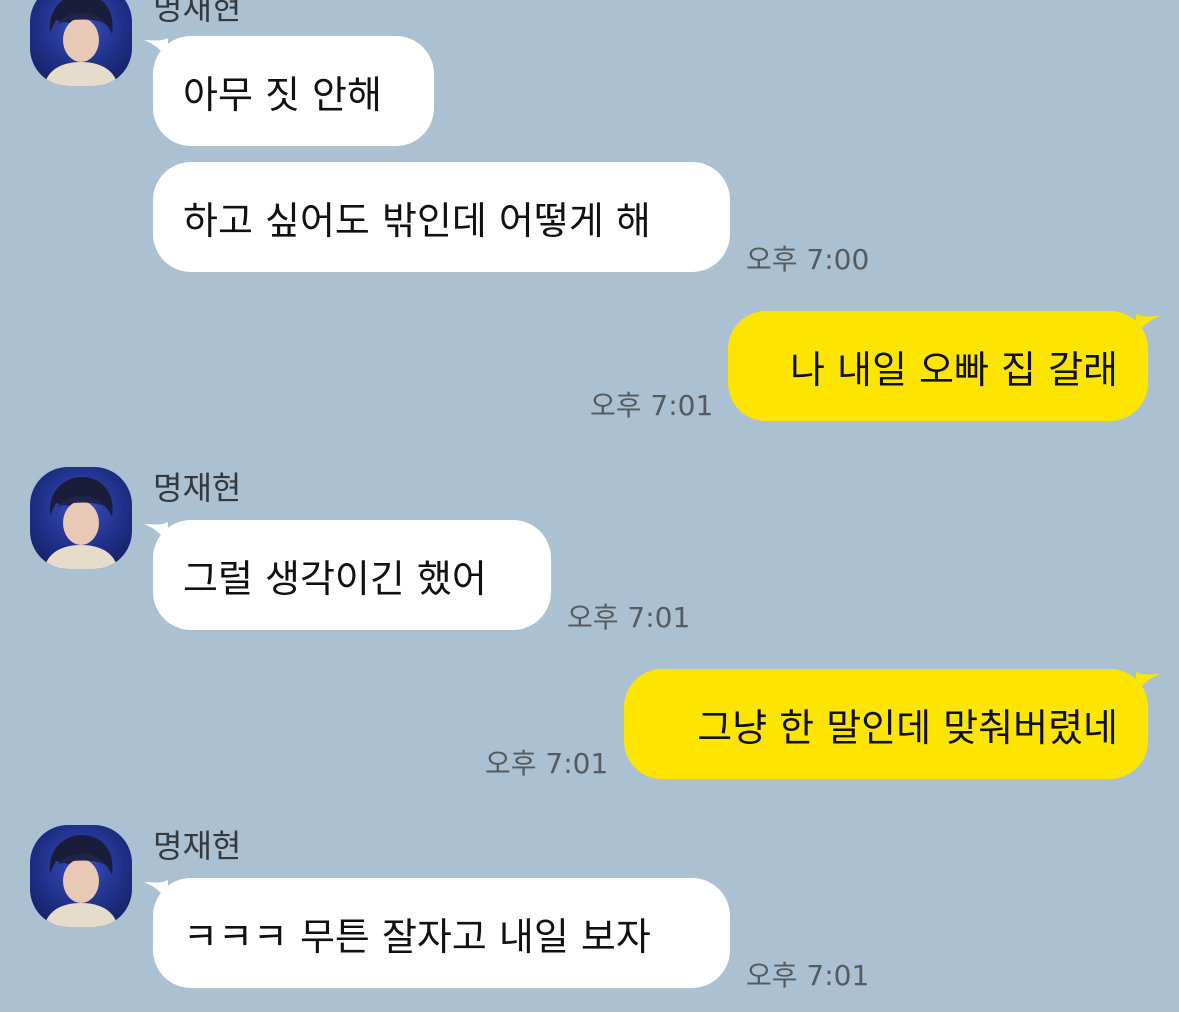 The width and height of the screenshot is (1179, 1012). What do you see at coordinates (907, 727) in the screenshot?
I see `message-text: 그냥 한 말인데 맞춰버렸네` at bounding box center [907, 727].